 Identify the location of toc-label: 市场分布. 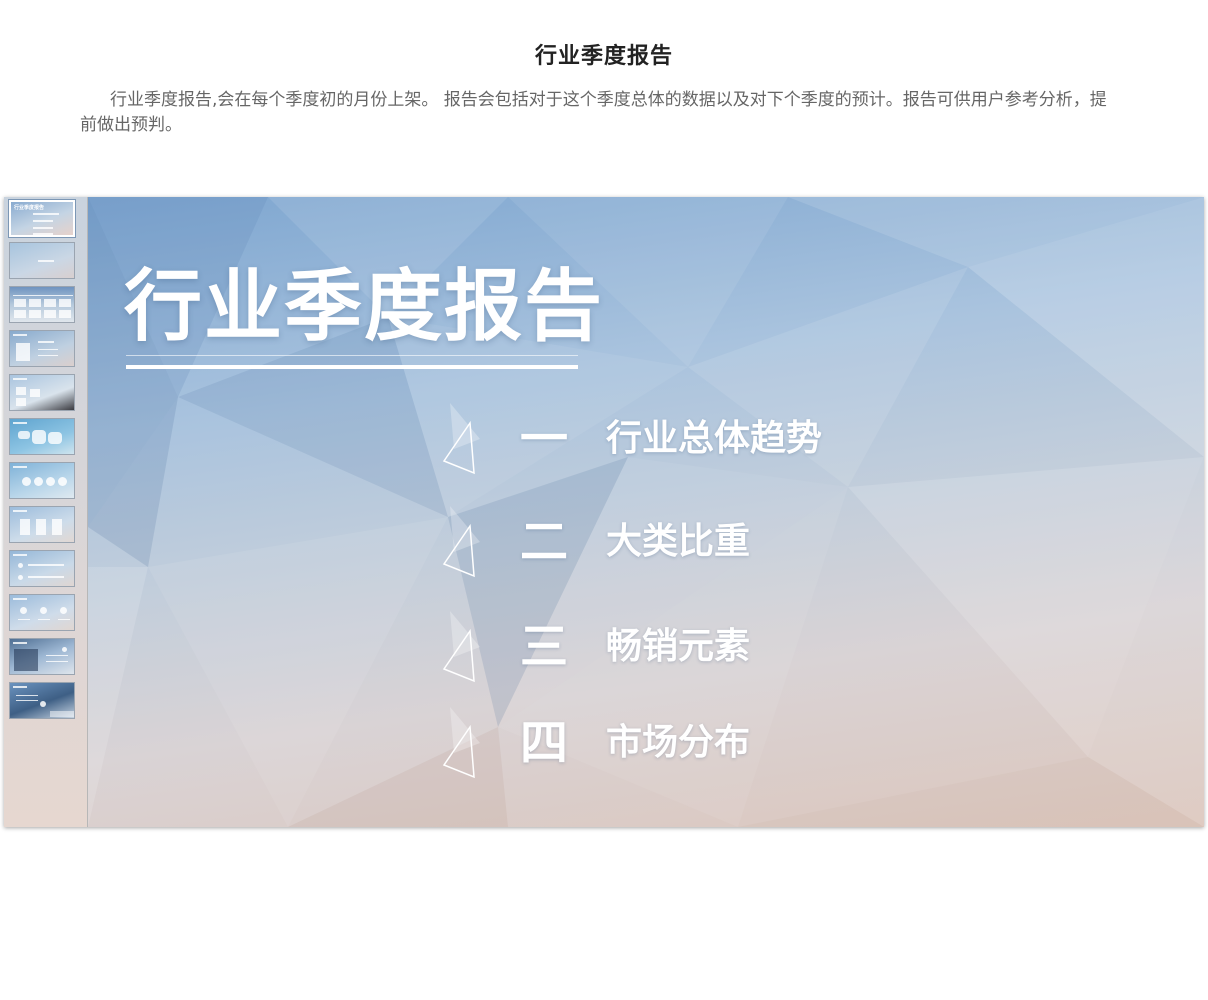
(678, 742).